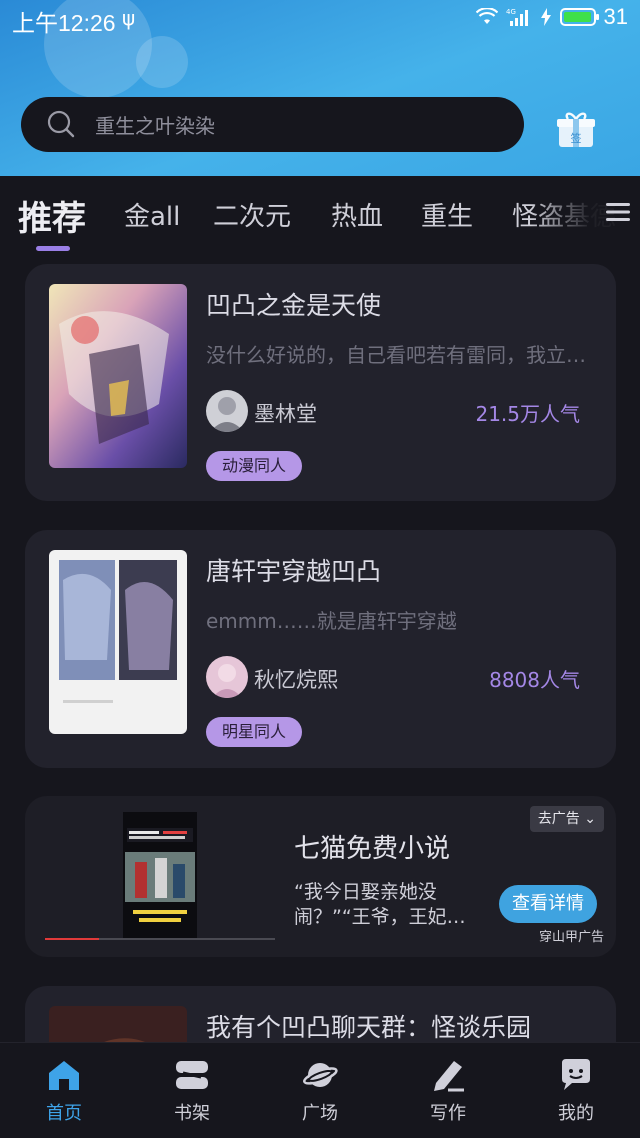  I want to click on book-description: 没什么好说的，自己看吧若有雷同，我立即删除, so click(402, 355).